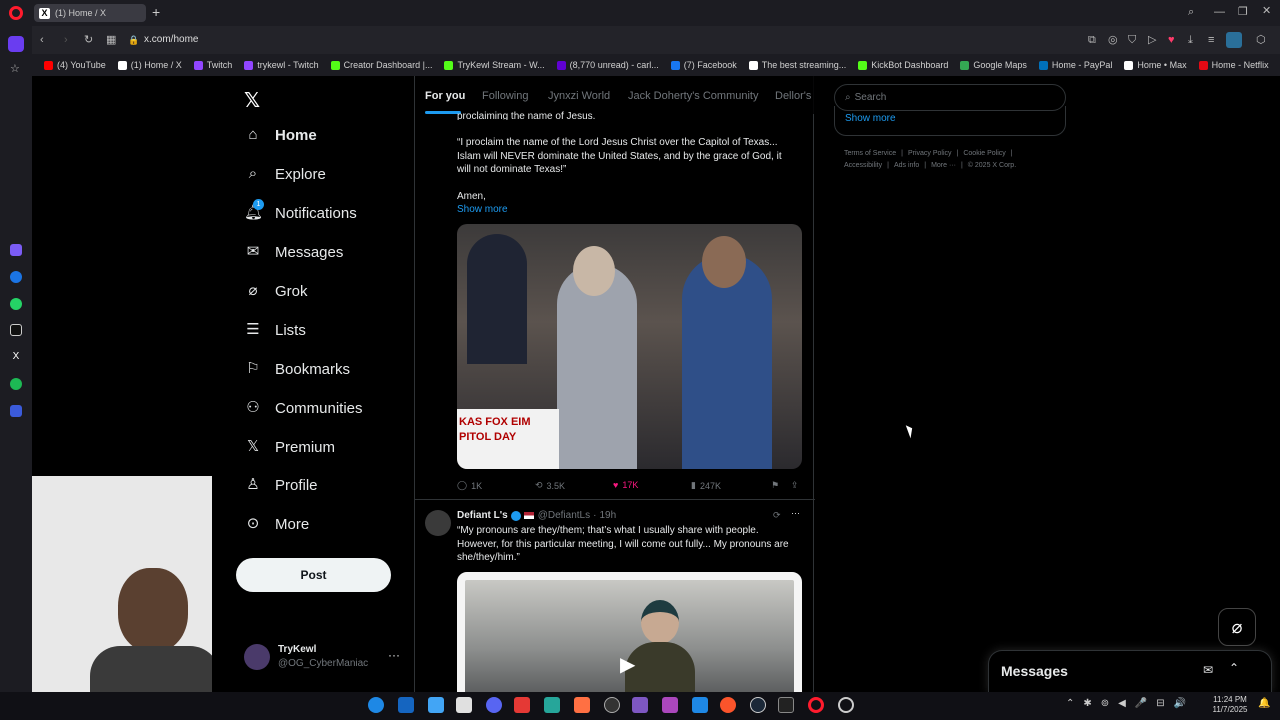 Image resolution: width=1280 pixels, height=720 pixels. Describe the element at coordinates (394, 655) in the screenshot. I see `account-more-icon: ···` at that location.